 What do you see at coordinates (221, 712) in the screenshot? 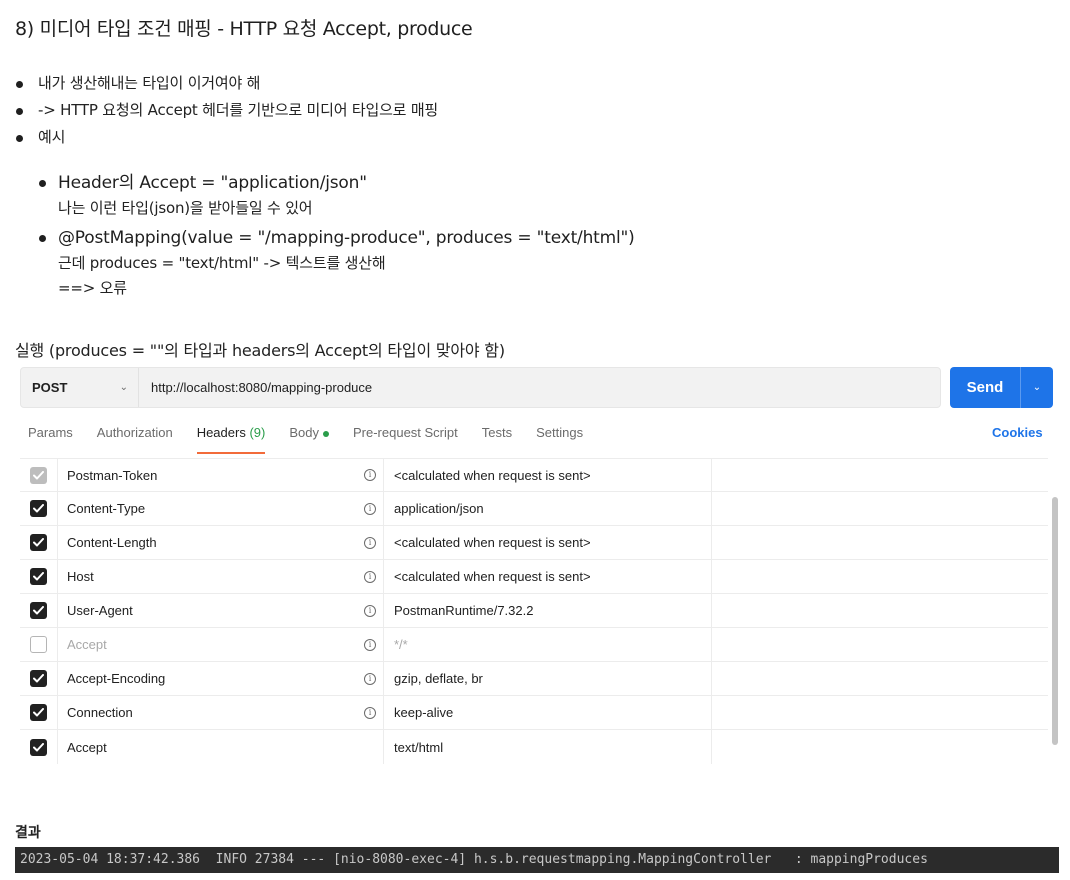
I see `header-key-cell: Connection i` at bounding box center [221, 712].